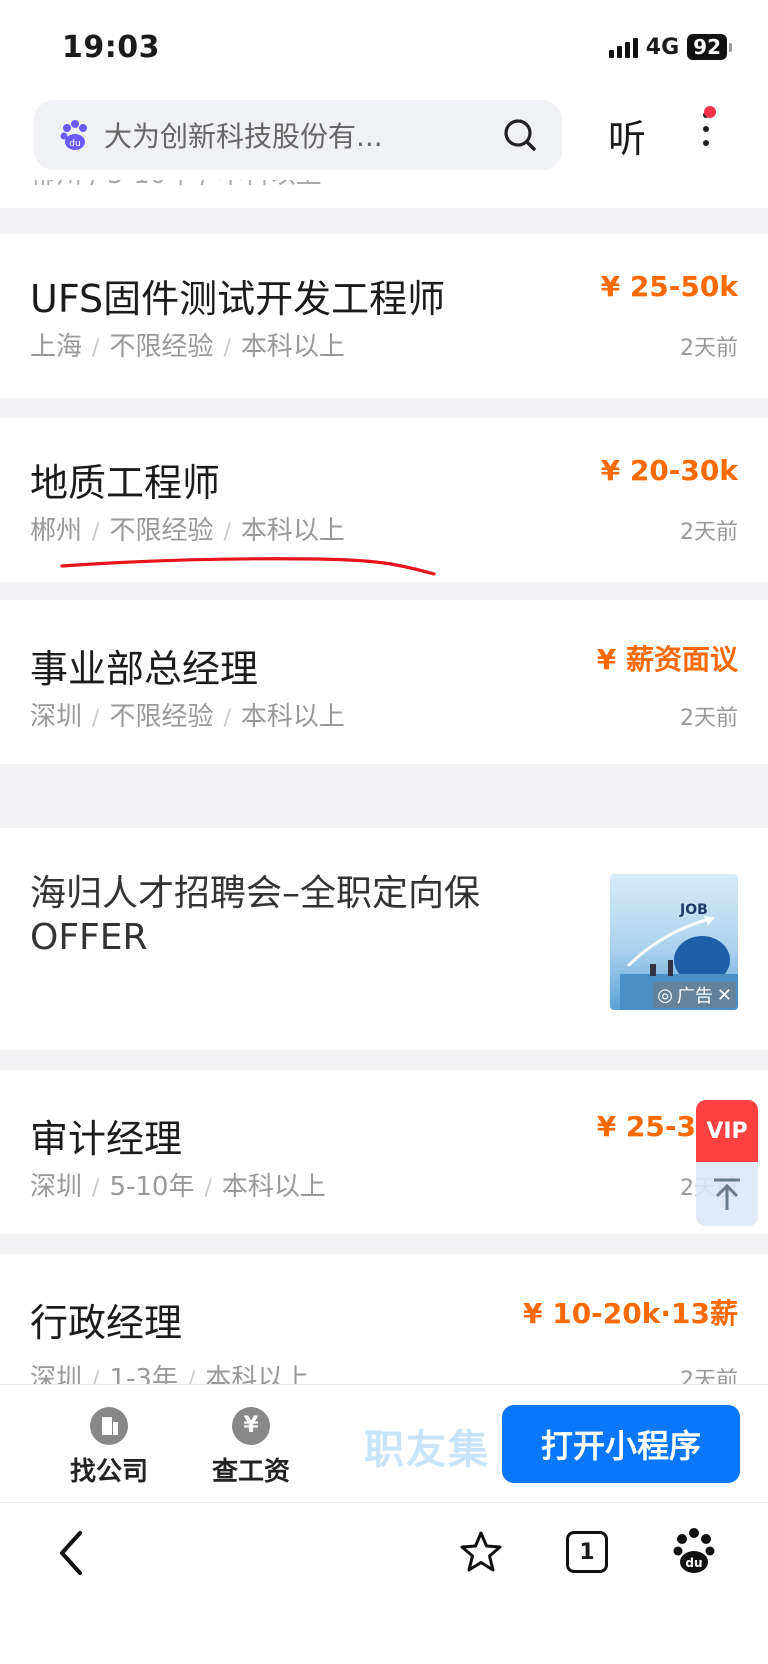  I want to click on job-item: UFS固件测试开发工程师 ¥ 25-50k 上海 / 不限经验 / 本科以上 2天前, so click(384, 316).